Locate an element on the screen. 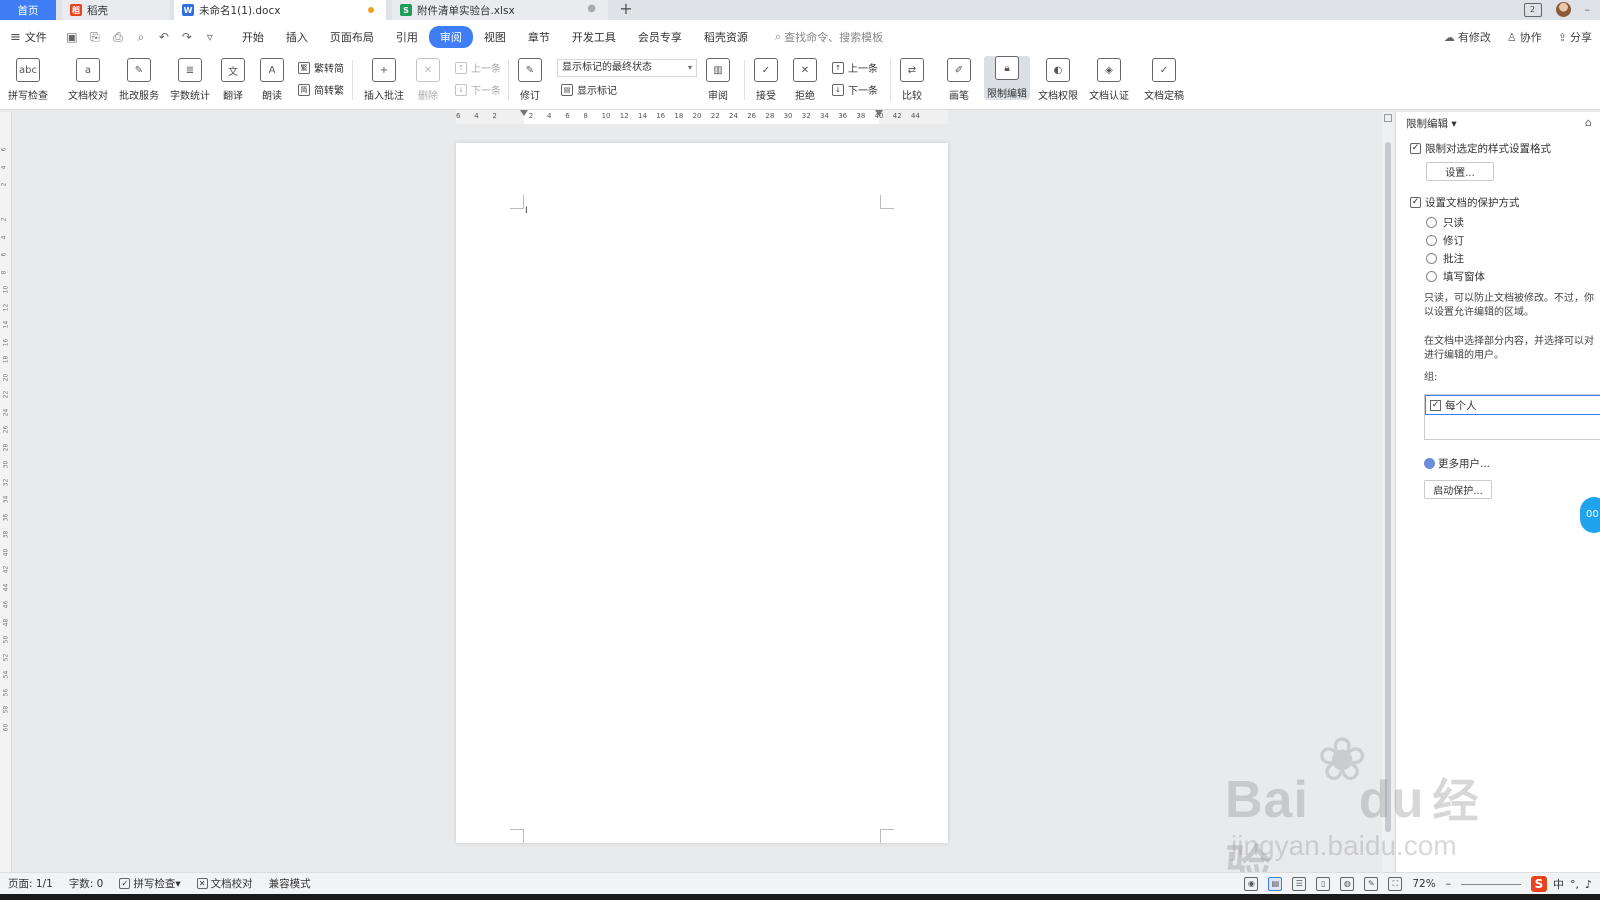  menu-tab-7: 开发工具 is located at coordinates (594, 37).